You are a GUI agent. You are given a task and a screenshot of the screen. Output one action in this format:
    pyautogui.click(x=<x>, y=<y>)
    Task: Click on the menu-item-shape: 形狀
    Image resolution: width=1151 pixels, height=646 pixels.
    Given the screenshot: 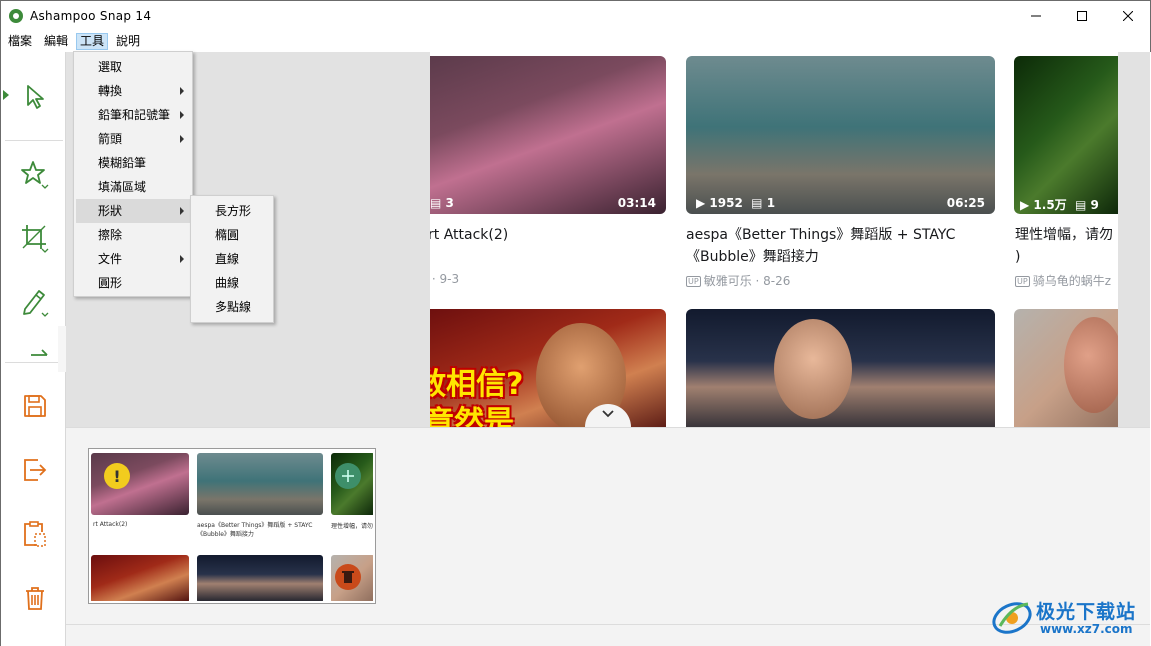 What is the action you would take?
    pyautogui.click(x=133, y=211)
    